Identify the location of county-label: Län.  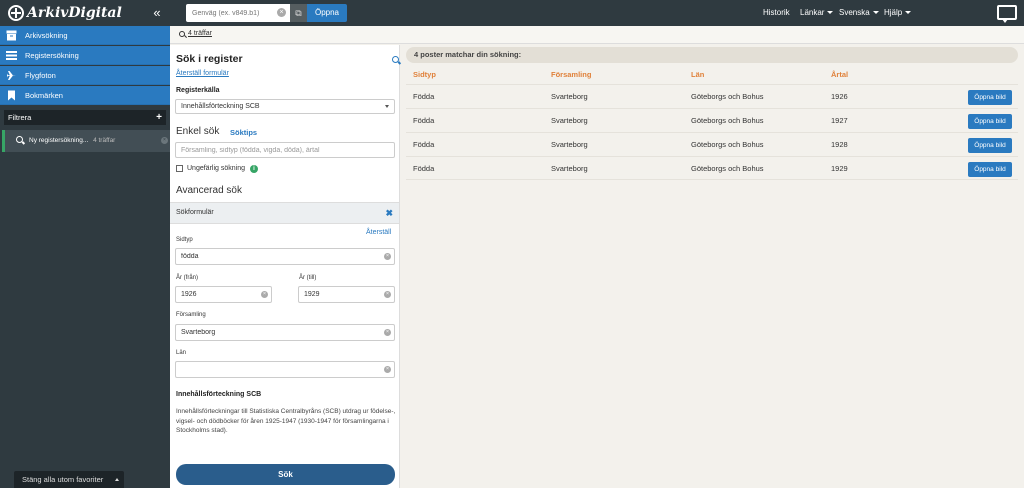
(181, 353).